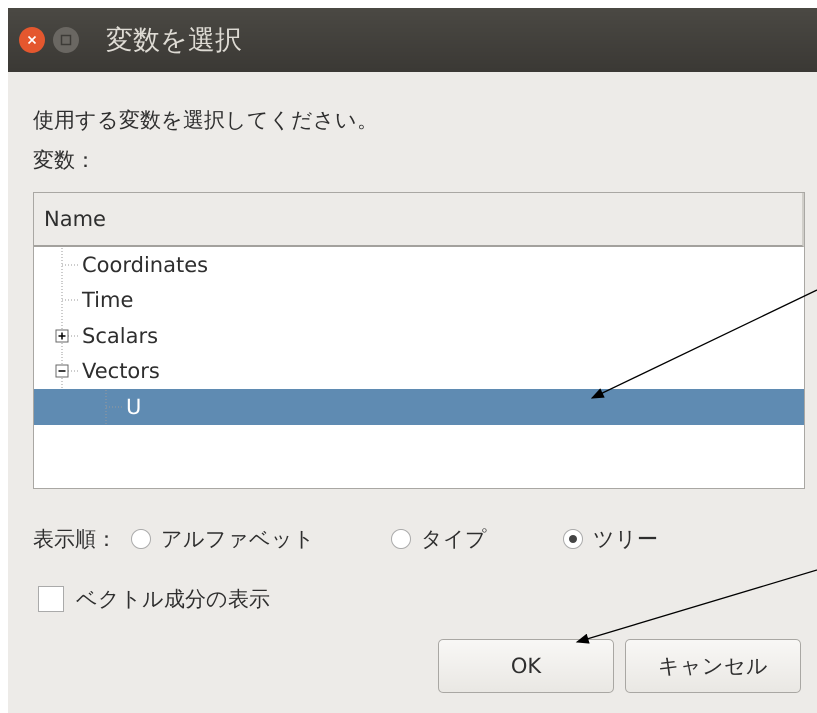  I want to click on collapse-icon, so click(62, 371).